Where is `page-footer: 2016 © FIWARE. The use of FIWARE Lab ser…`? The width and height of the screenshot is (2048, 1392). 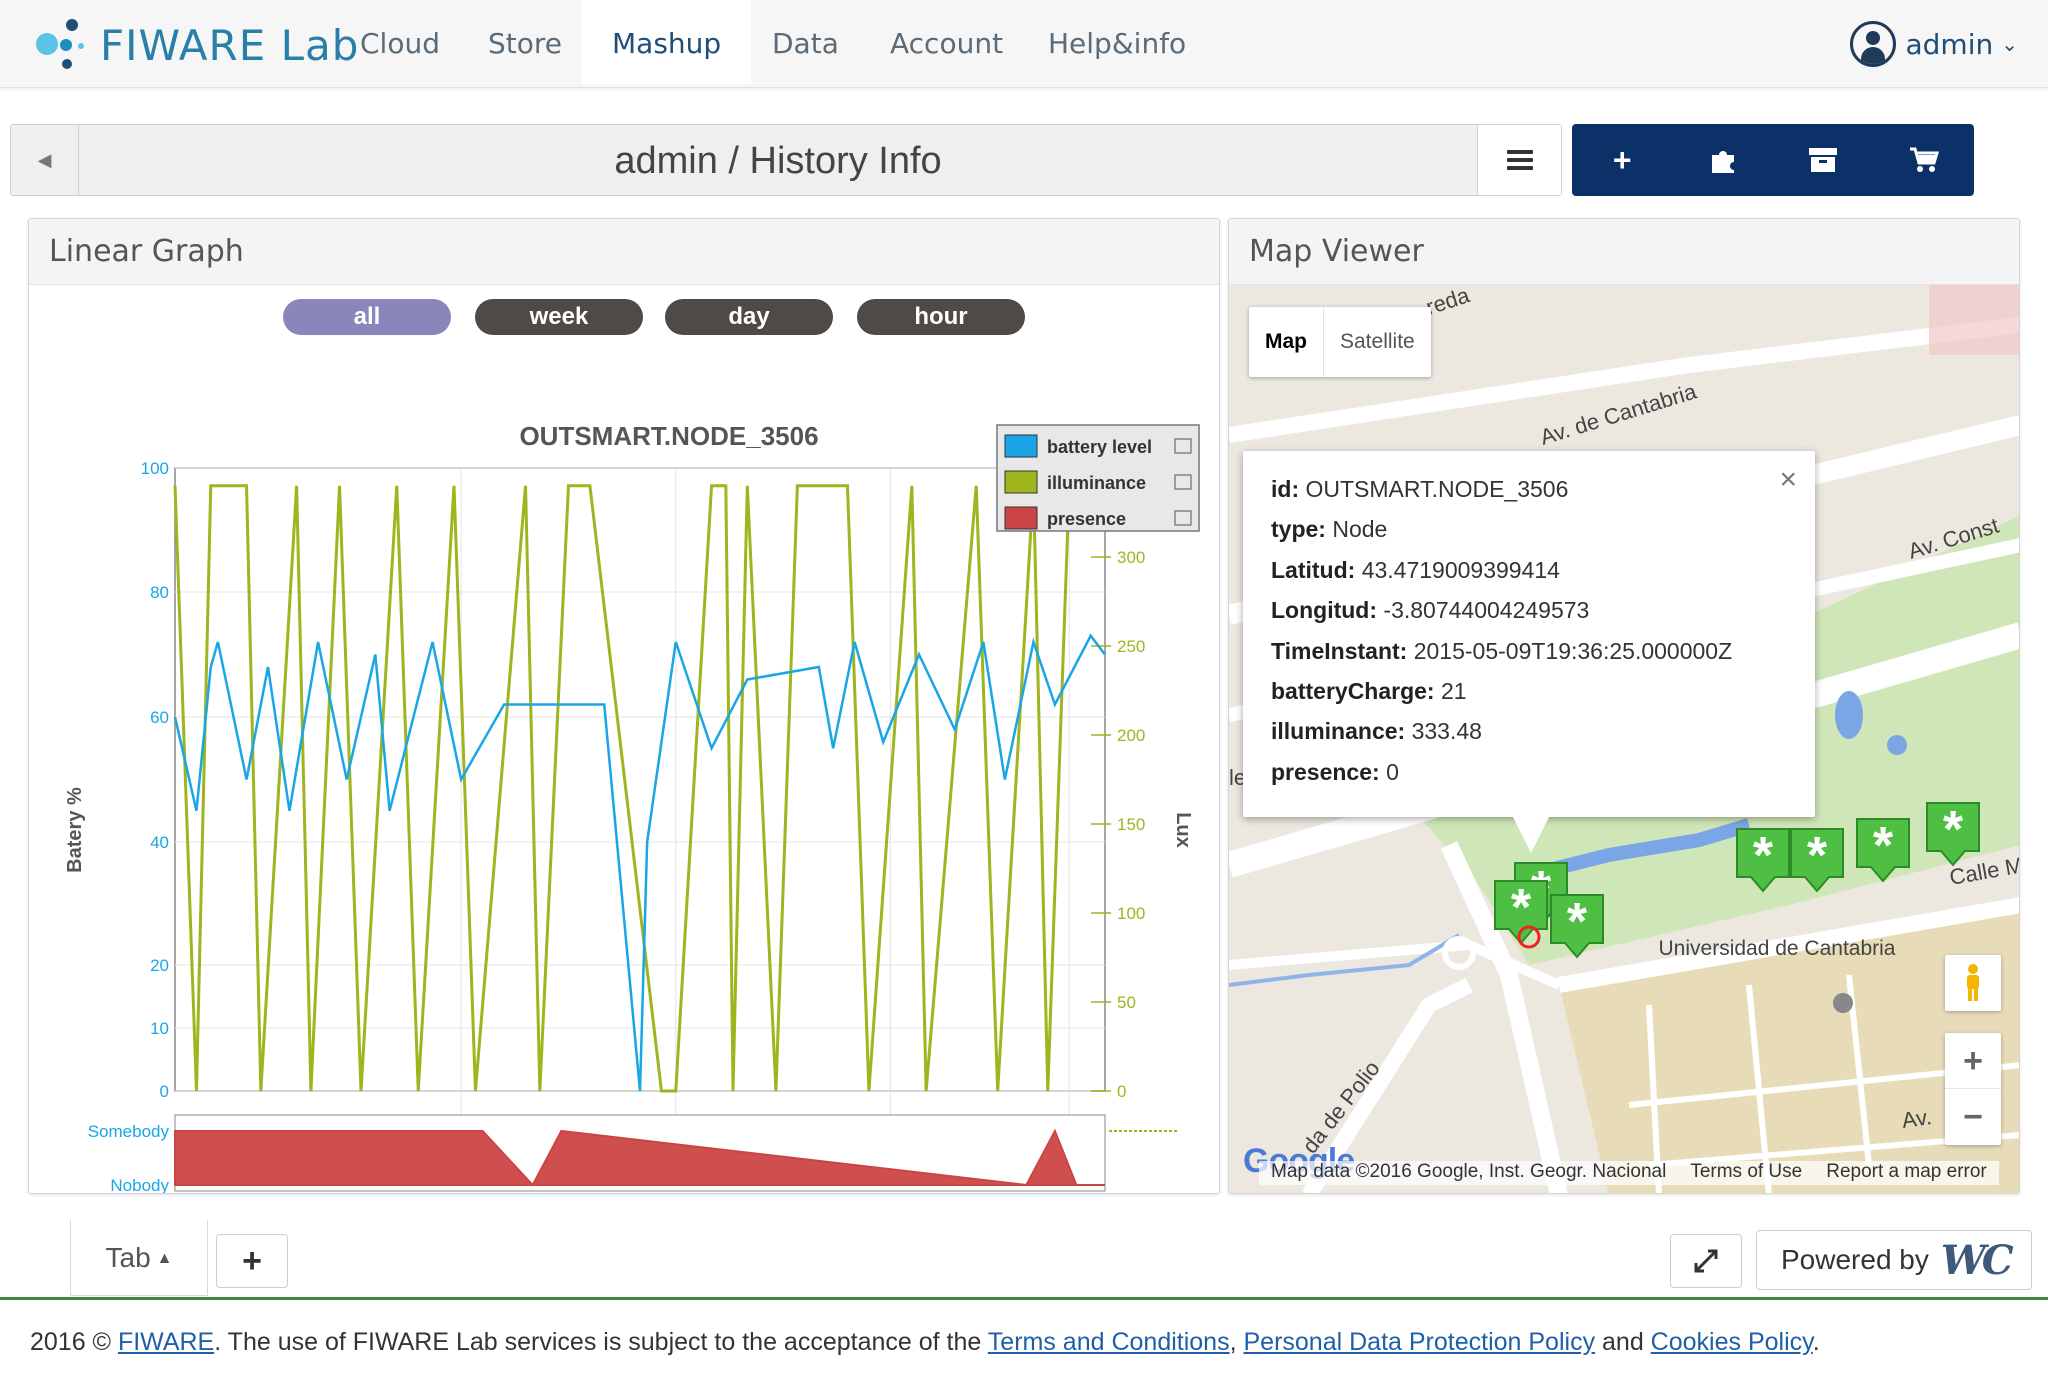
page-footer: 2016 © FIWARE. The use of FIWARE Lab ser… is located at coordinates (925, 1342).